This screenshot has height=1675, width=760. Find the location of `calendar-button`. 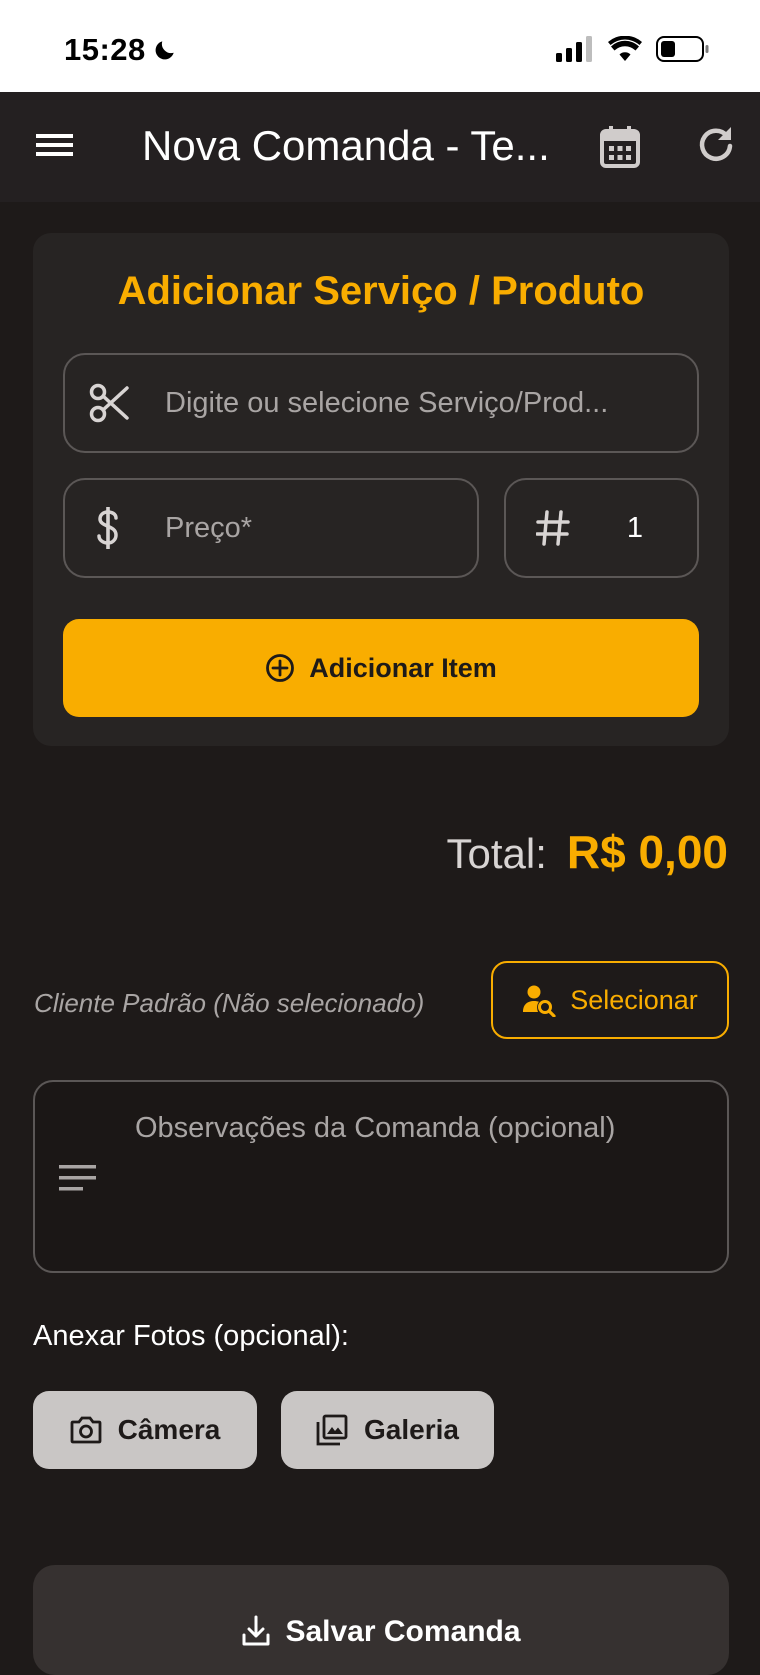

calendar-button is located at coordinates (620, 149).